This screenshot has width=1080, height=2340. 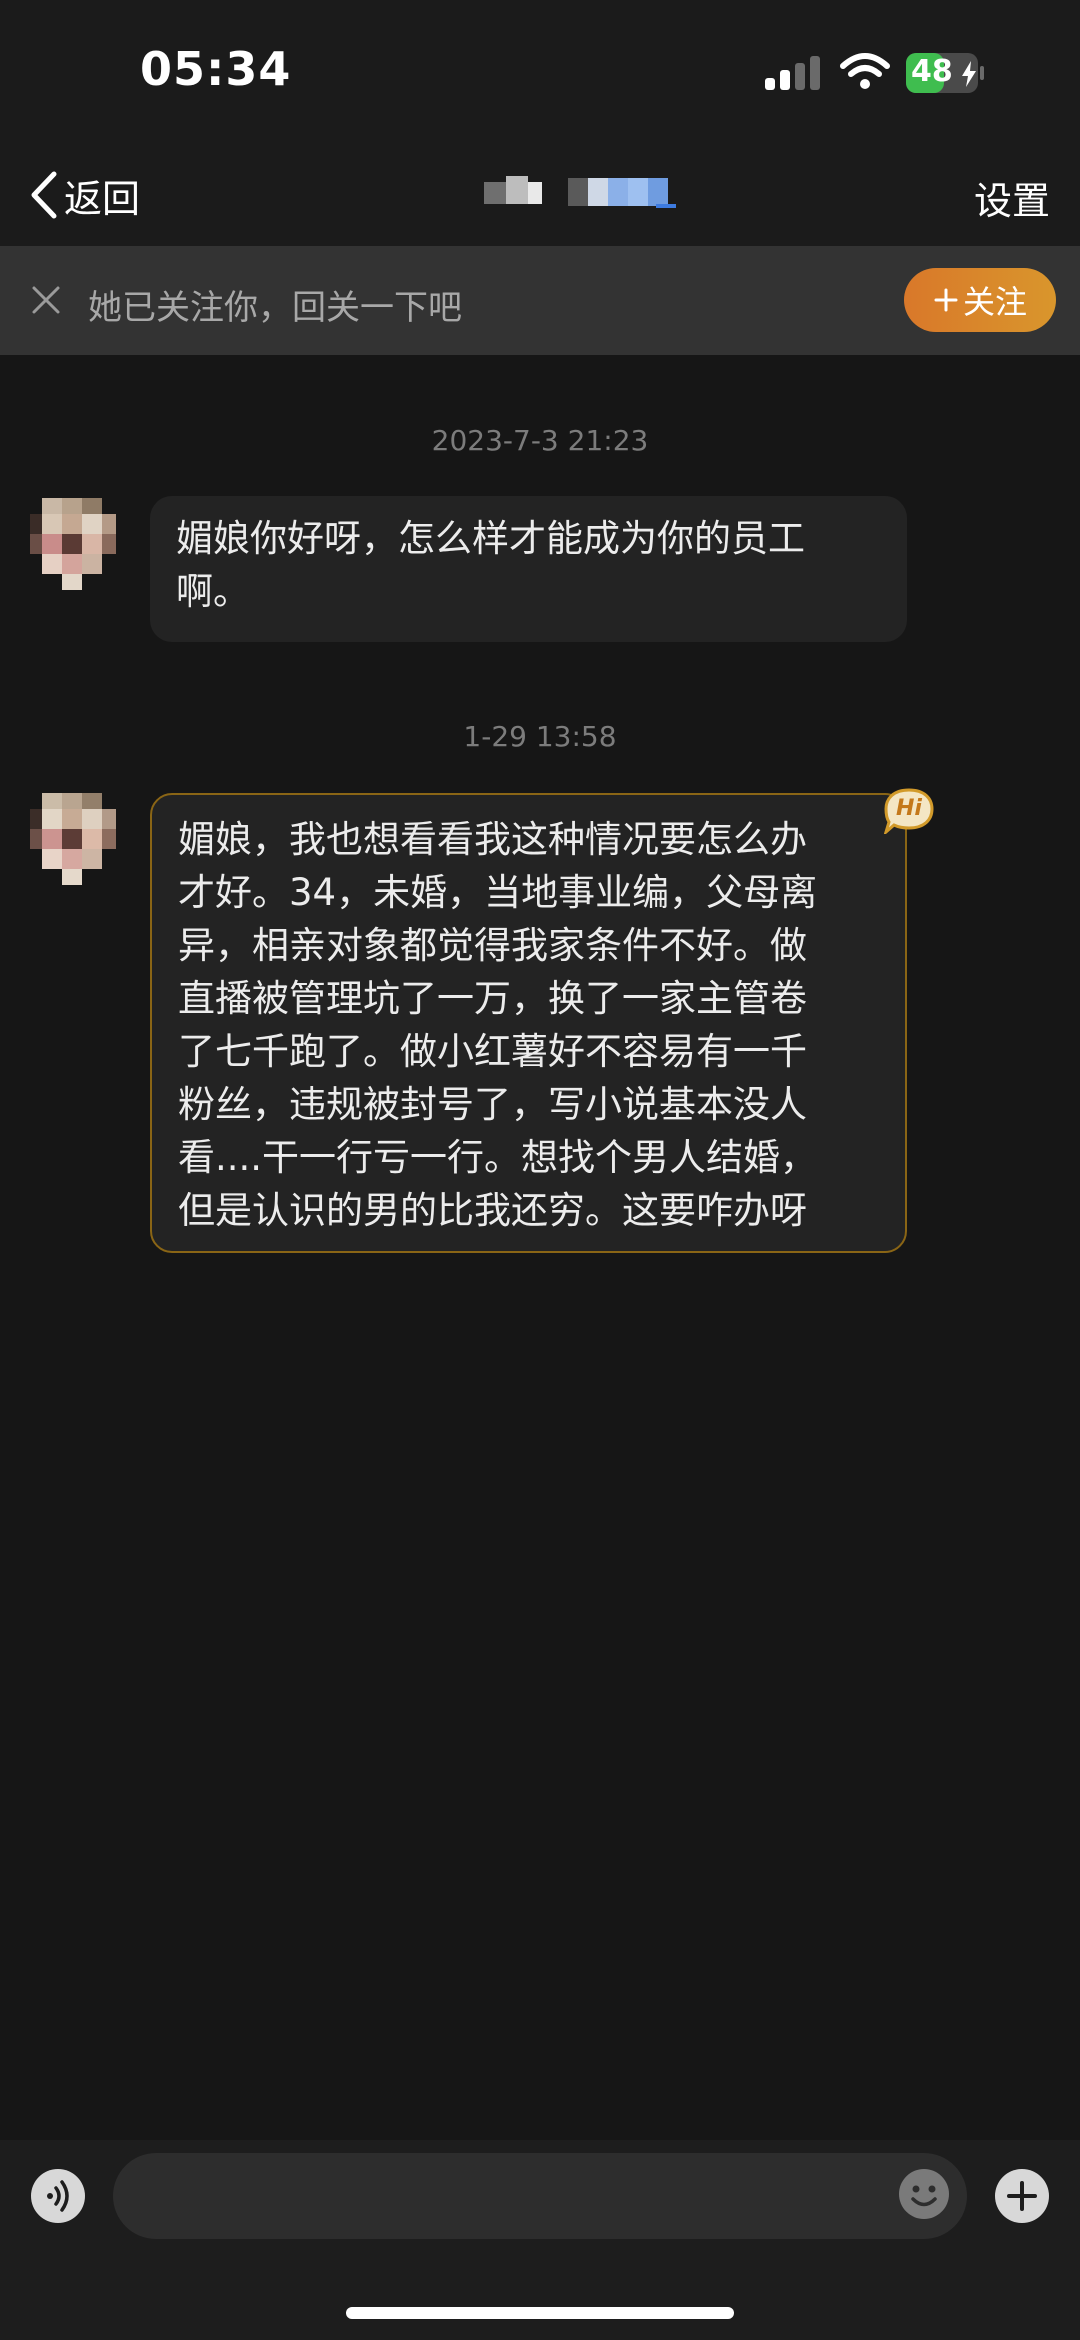 I want to click on plus-icon, so click(x=946, y=300).